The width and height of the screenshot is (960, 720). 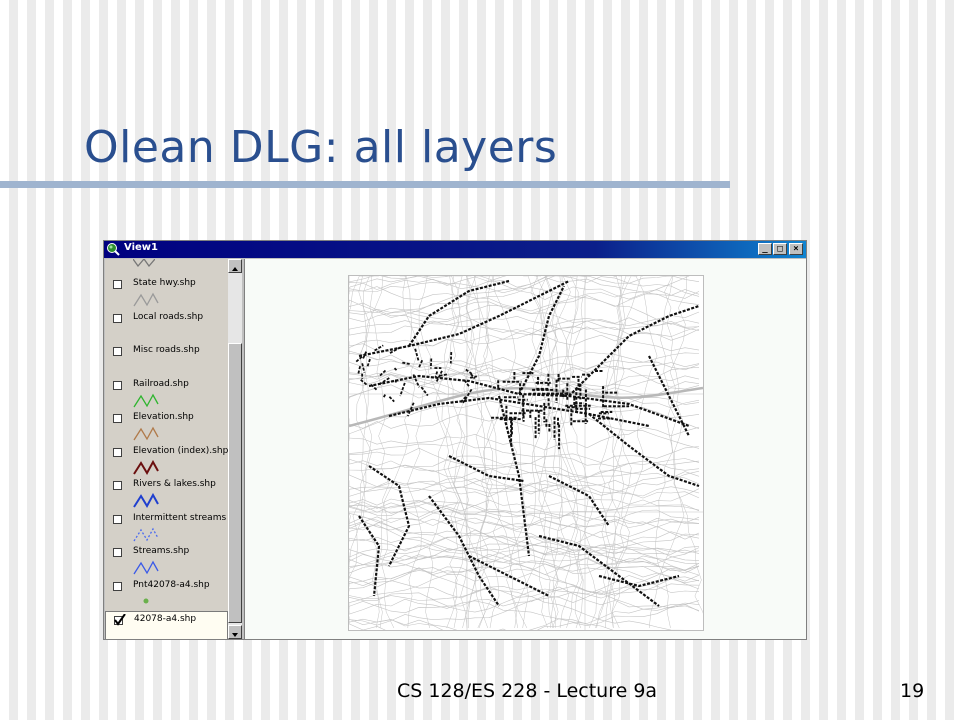 What do you see at coordinates (365, 184) in the screenshot?
I see `title-underline` at bounding box center [365, 184].